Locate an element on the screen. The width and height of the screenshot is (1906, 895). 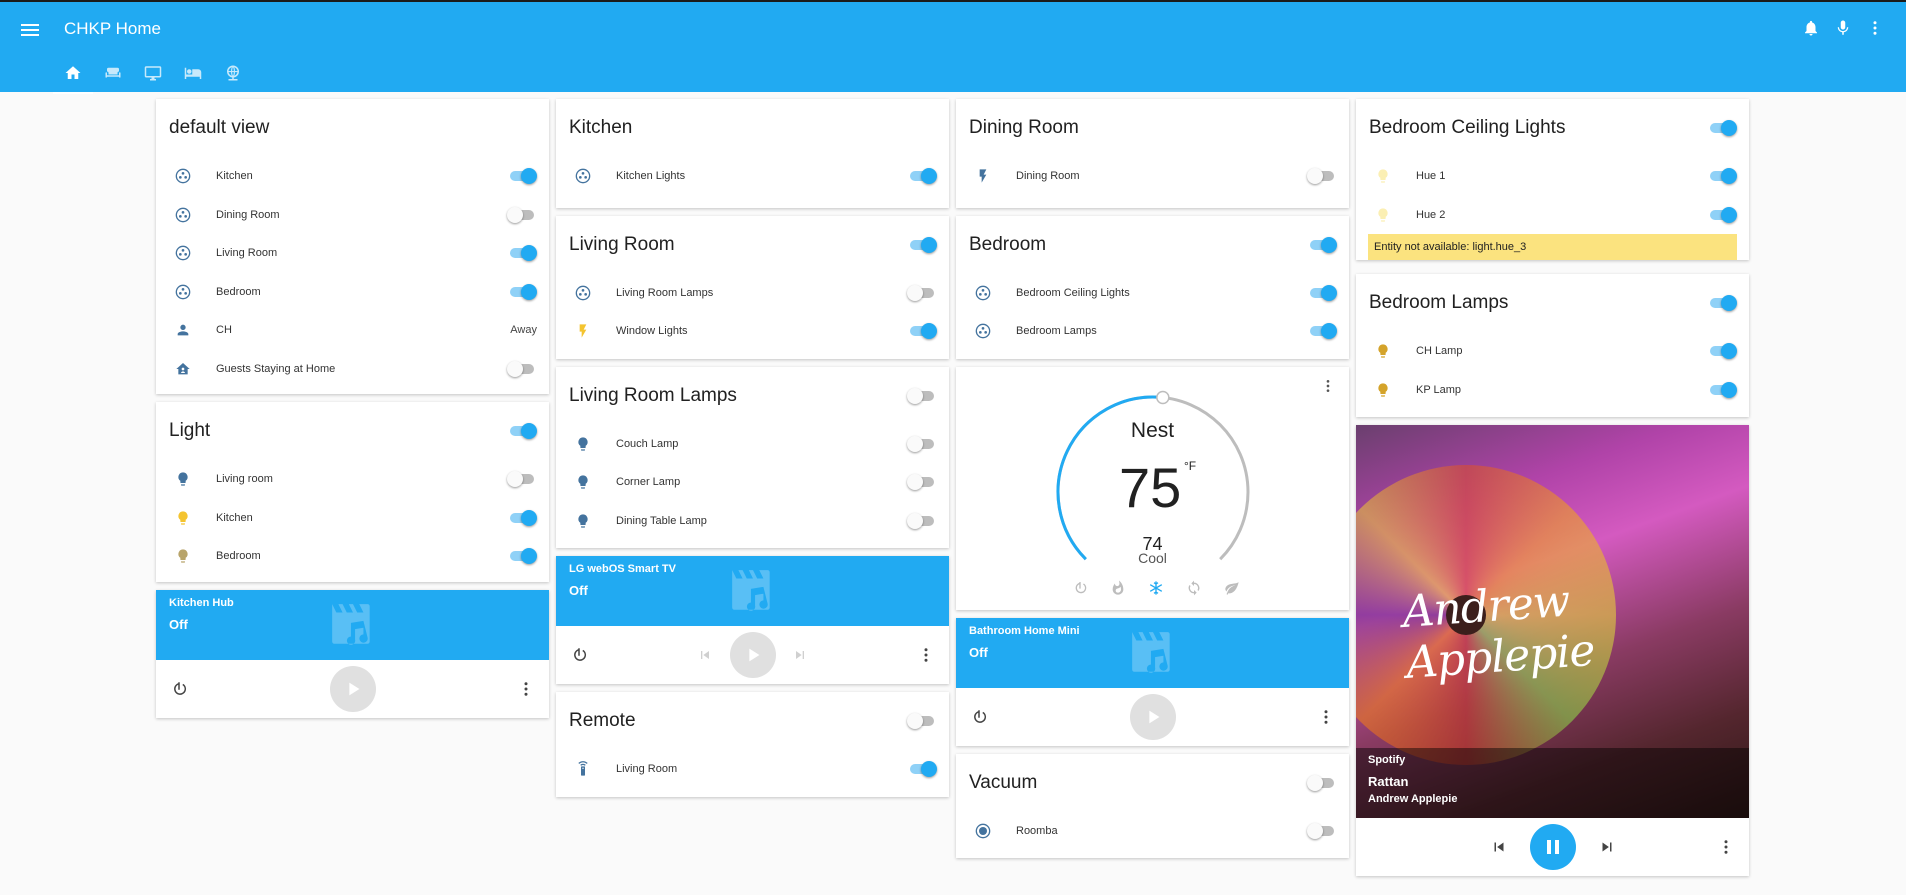
entity-row: Living room is located at coordinates (352, 479).